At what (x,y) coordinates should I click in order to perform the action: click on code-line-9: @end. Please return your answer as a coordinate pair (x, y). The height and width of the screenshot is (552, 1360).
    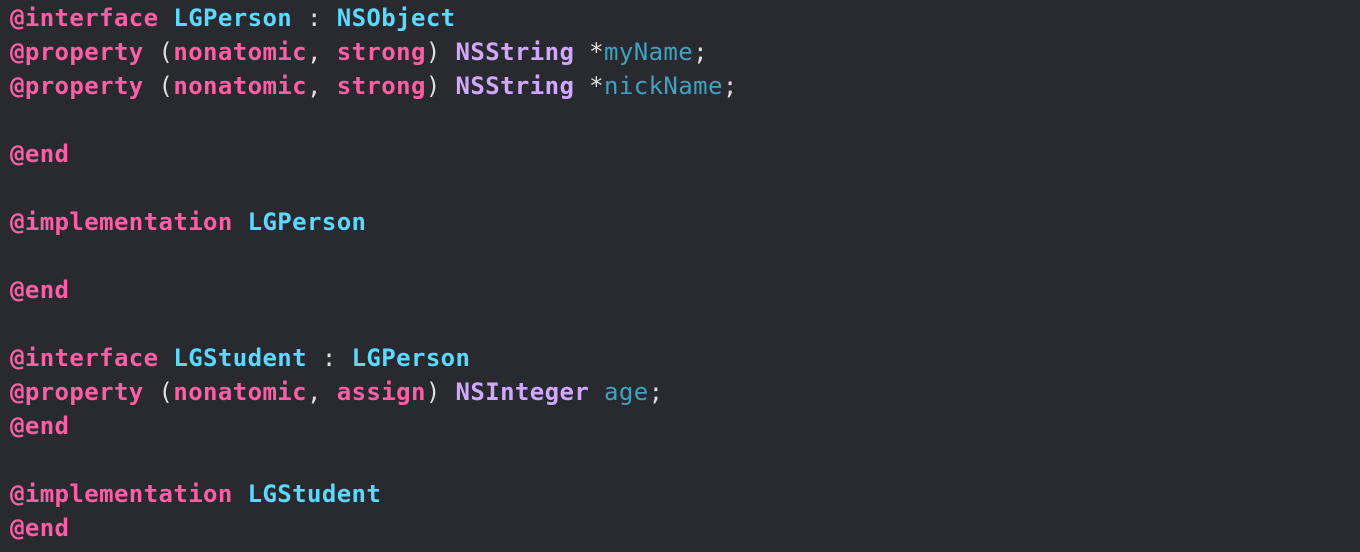
    Looking at the image, I should click on (39, 290).